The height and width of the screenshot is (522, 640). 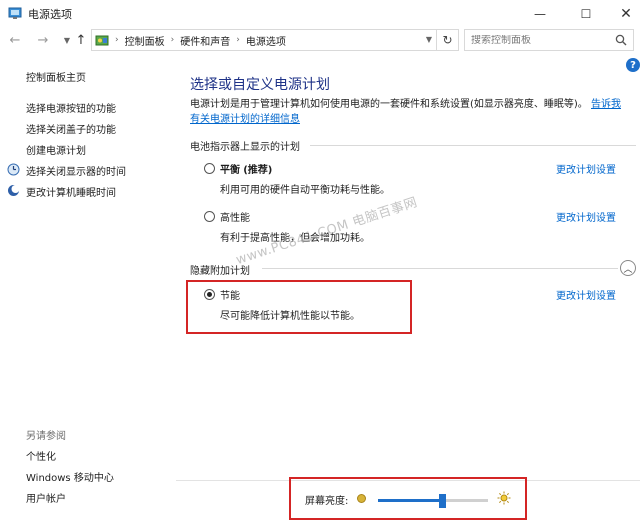 I want to click on plan-name: 平衡 (推荐), so click(x=246, y=170).